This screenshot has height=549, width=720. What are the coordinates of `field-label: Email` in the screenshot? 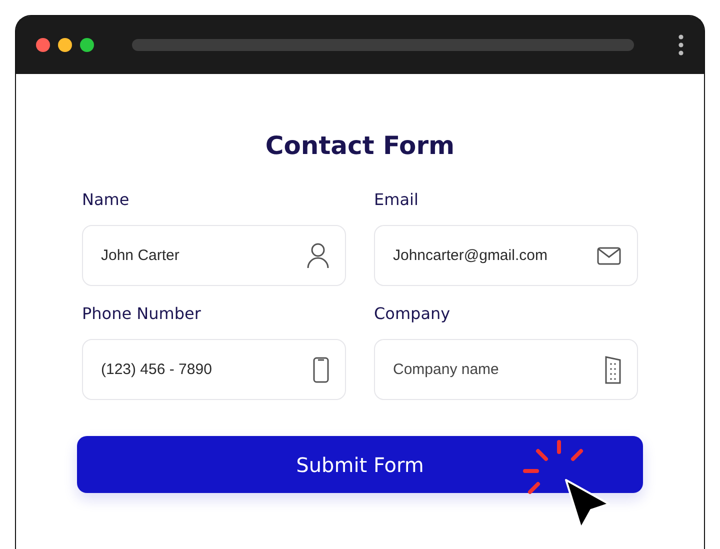 It's located at (396, 200).